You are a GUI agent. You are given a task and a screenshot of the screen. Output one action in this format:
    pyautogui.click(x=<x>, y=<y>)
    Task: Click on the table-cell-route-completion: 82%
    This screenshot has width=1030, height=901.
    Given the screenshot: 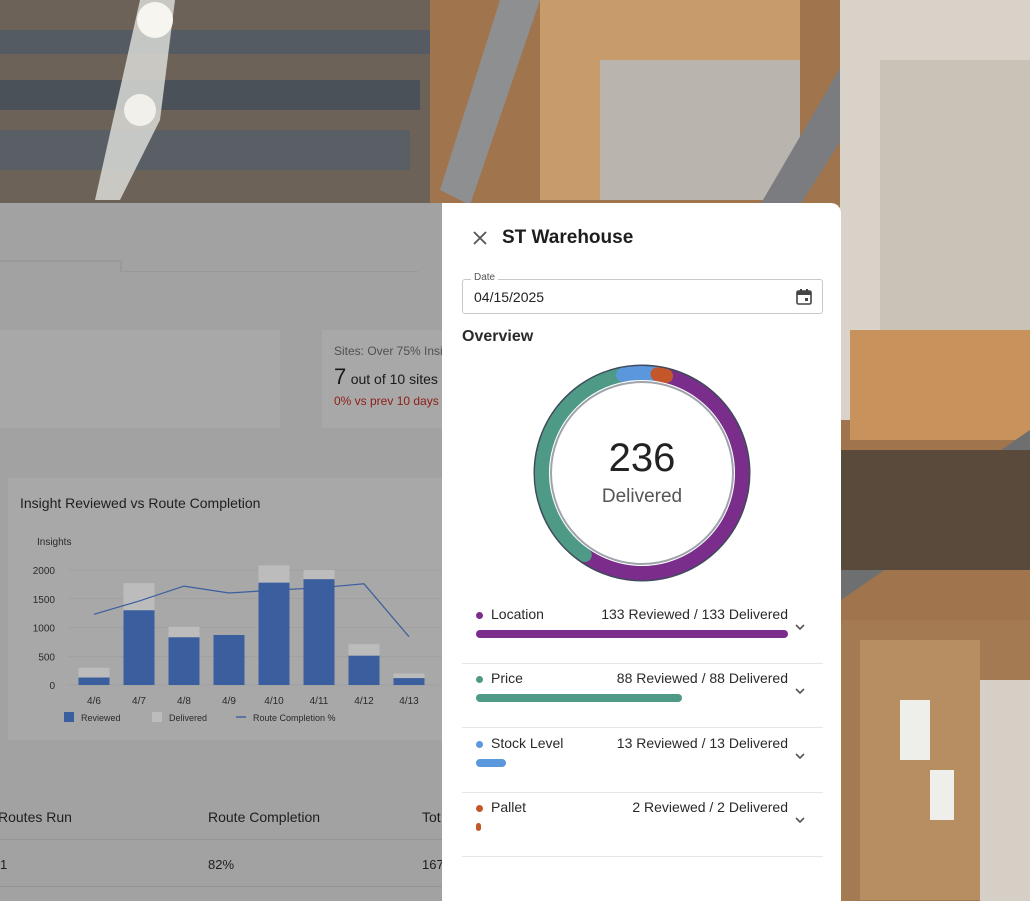 What is the action you would take?
    pyautogui.click(x=221, y=864)
    